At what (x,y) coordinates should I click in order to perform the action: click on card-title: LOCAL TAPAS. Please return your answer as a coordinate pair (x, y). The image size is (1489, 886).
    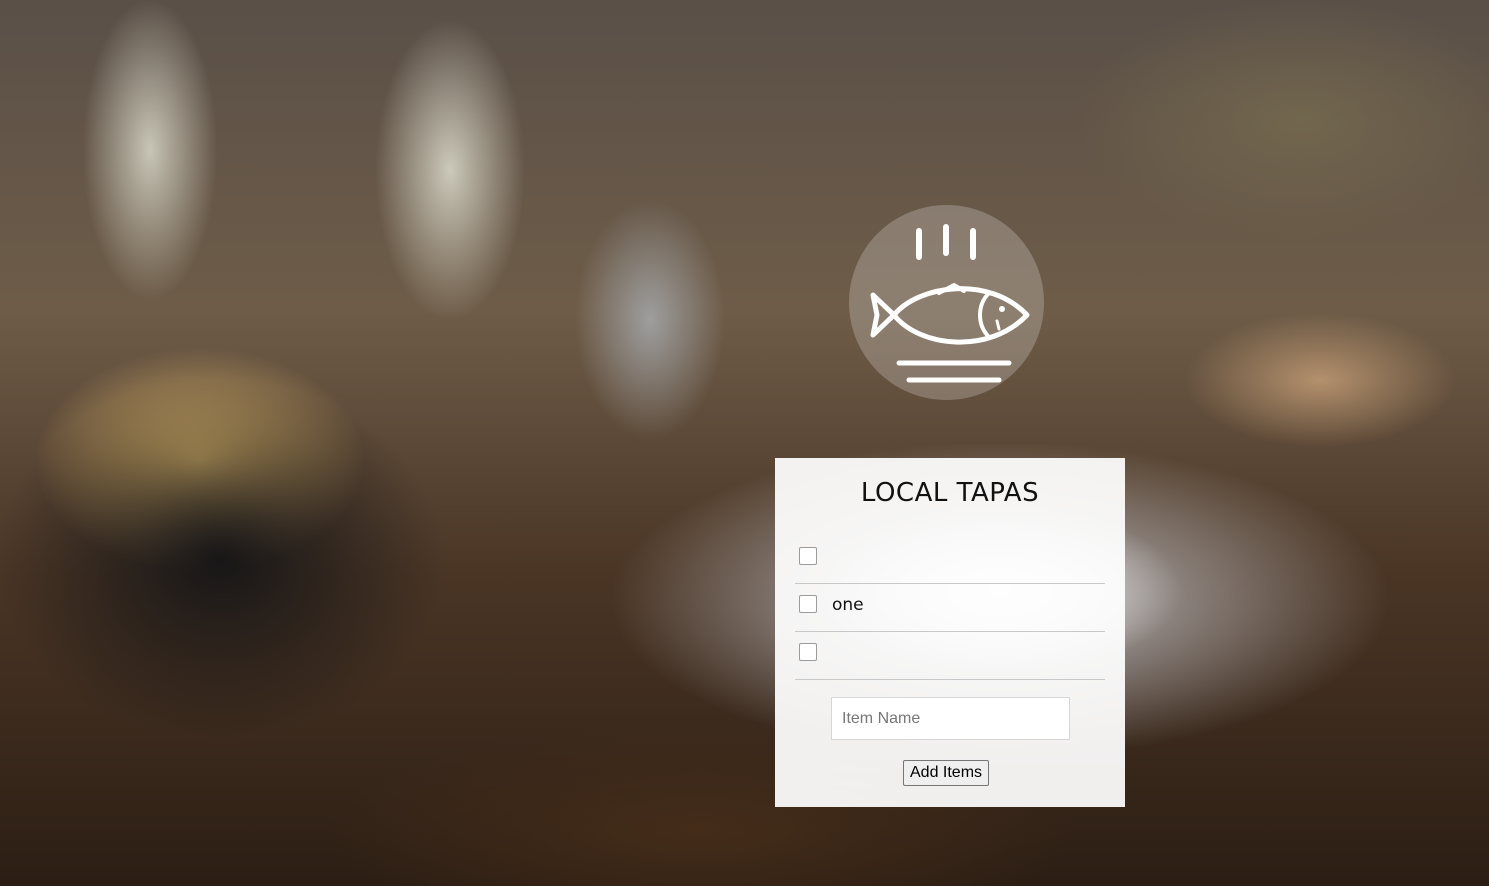
    Looking at the image, I should click on (950, 493).